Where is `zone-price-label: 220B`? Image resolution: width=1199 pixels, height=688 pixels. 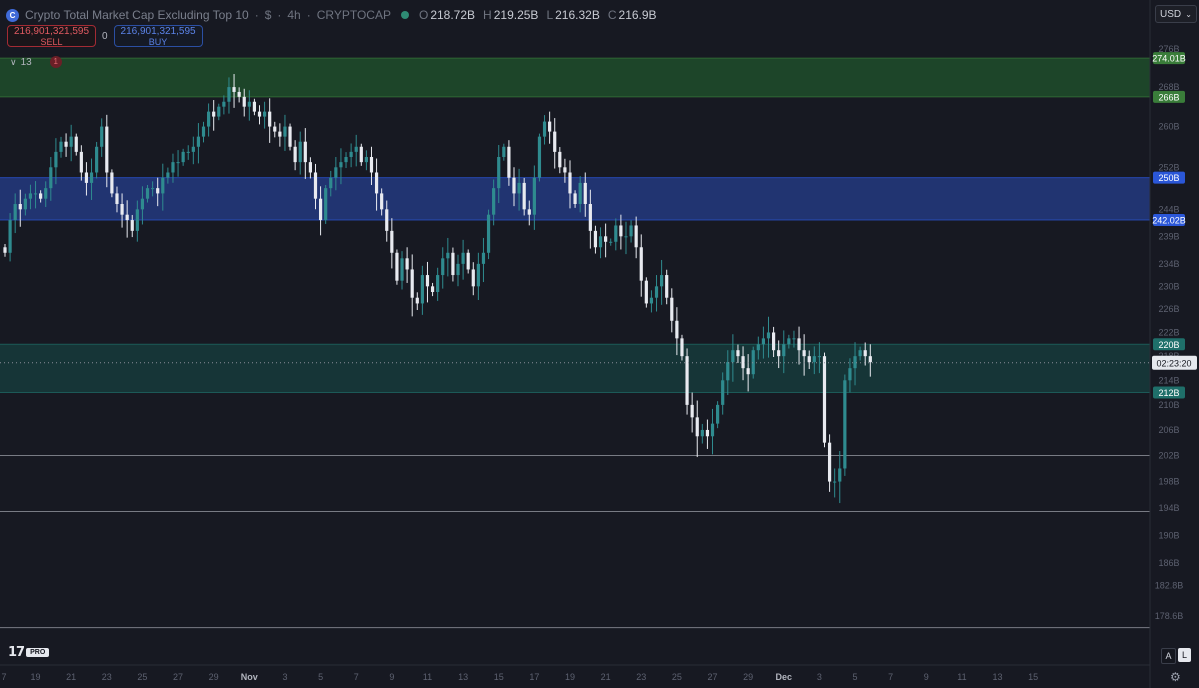 zone-price-label: 220B is located at coordinates (1168, 345).